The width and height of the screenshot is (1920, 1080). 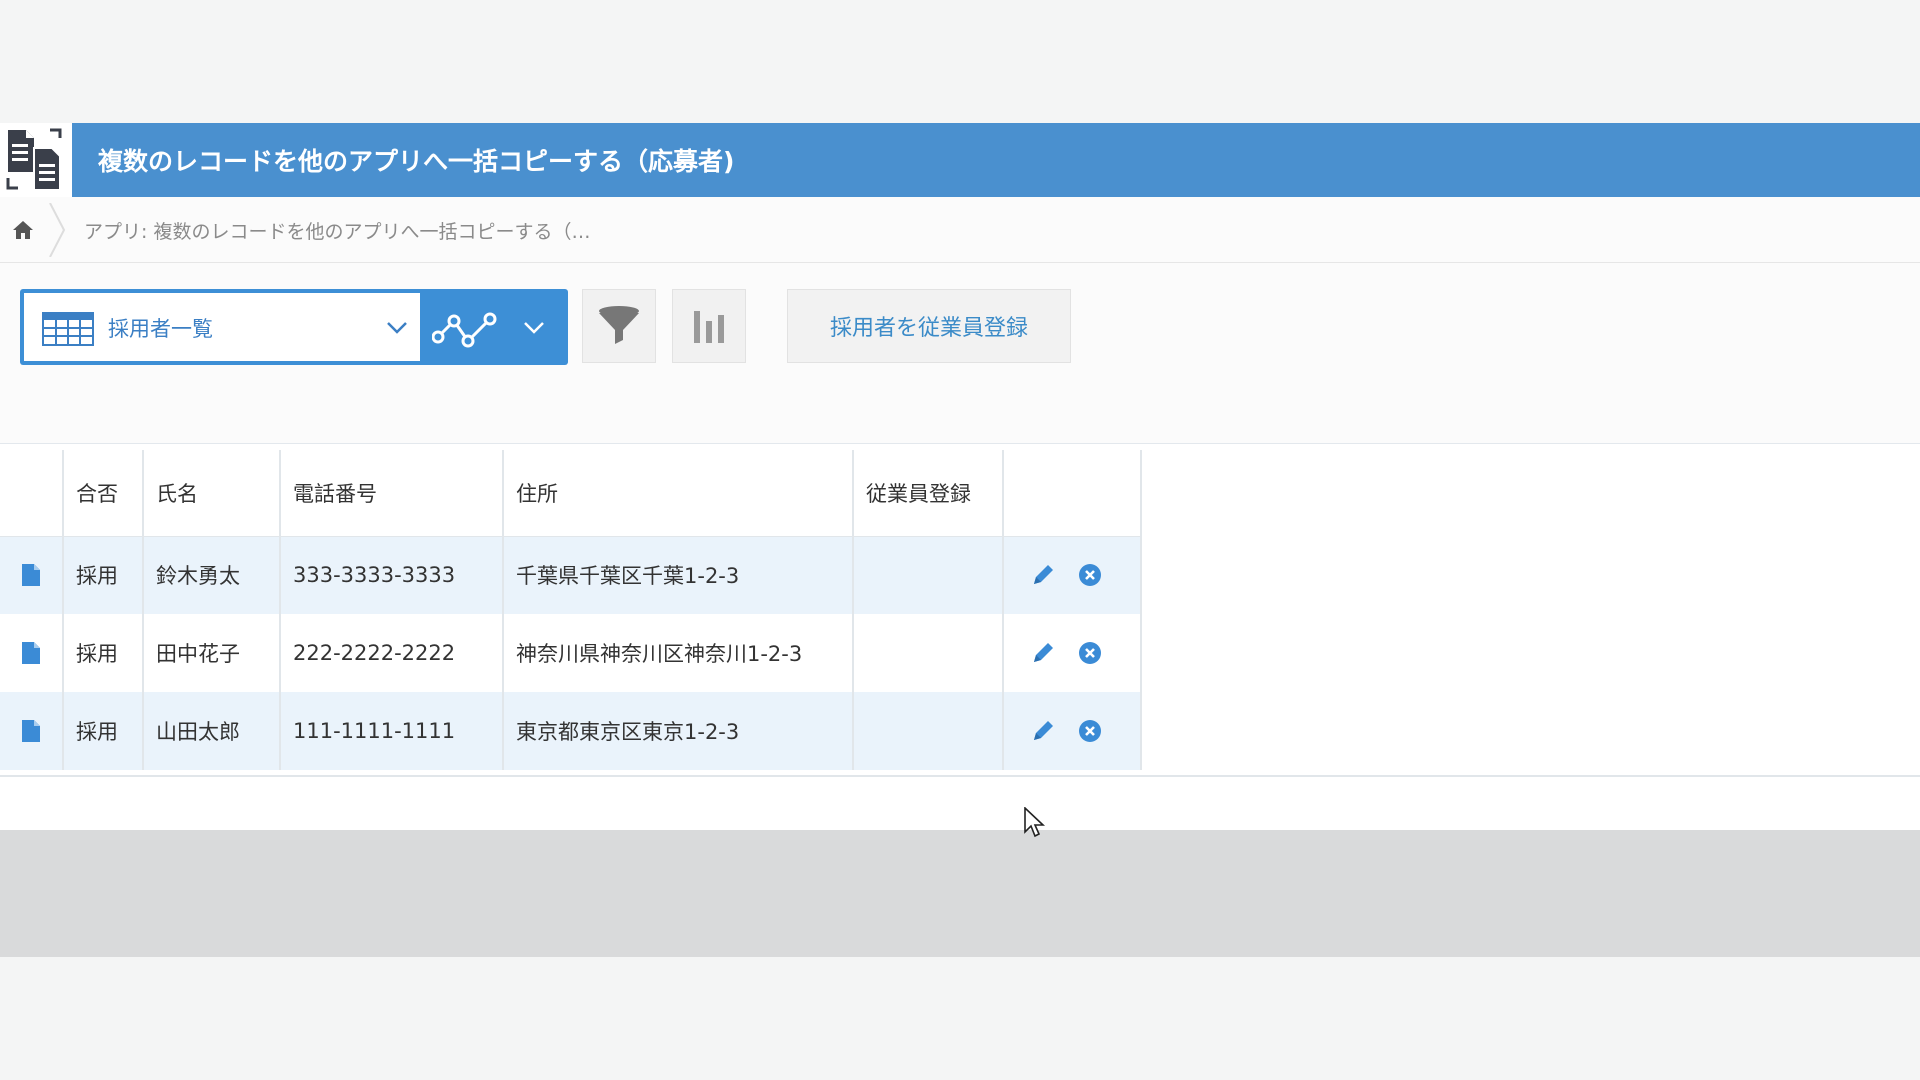 I want to click on header-pass: 合否, so click(x=103, y=493).